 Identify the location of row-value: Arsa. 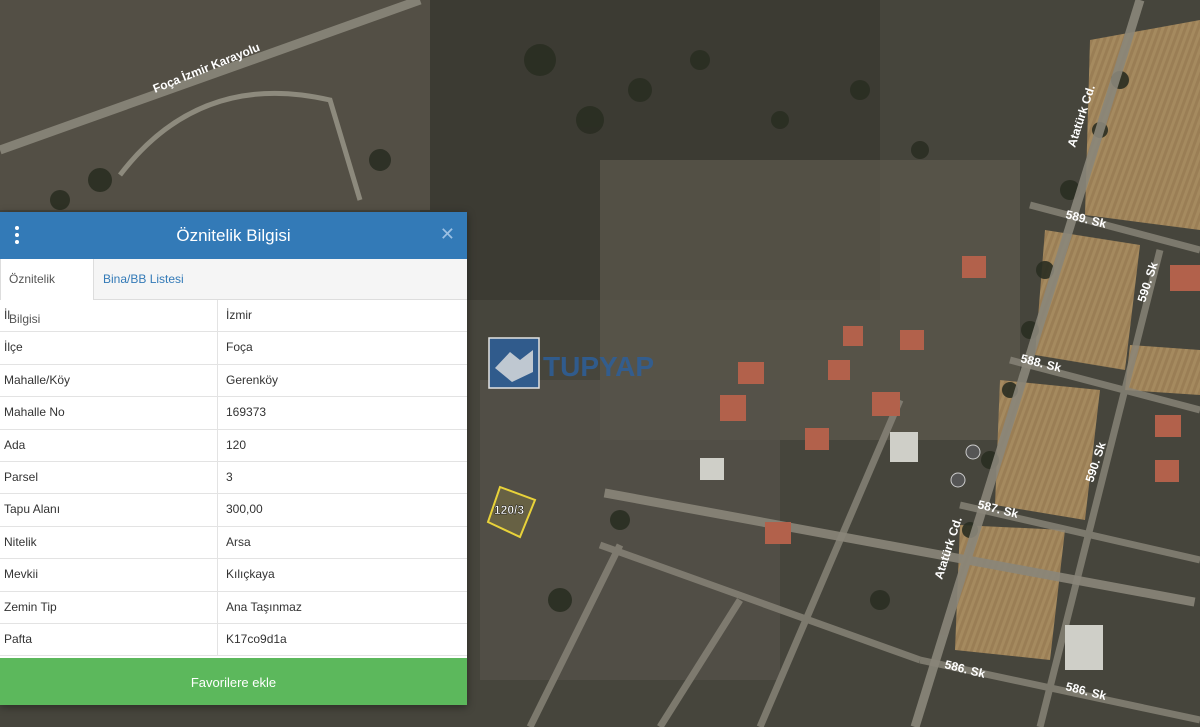
(238, 541).